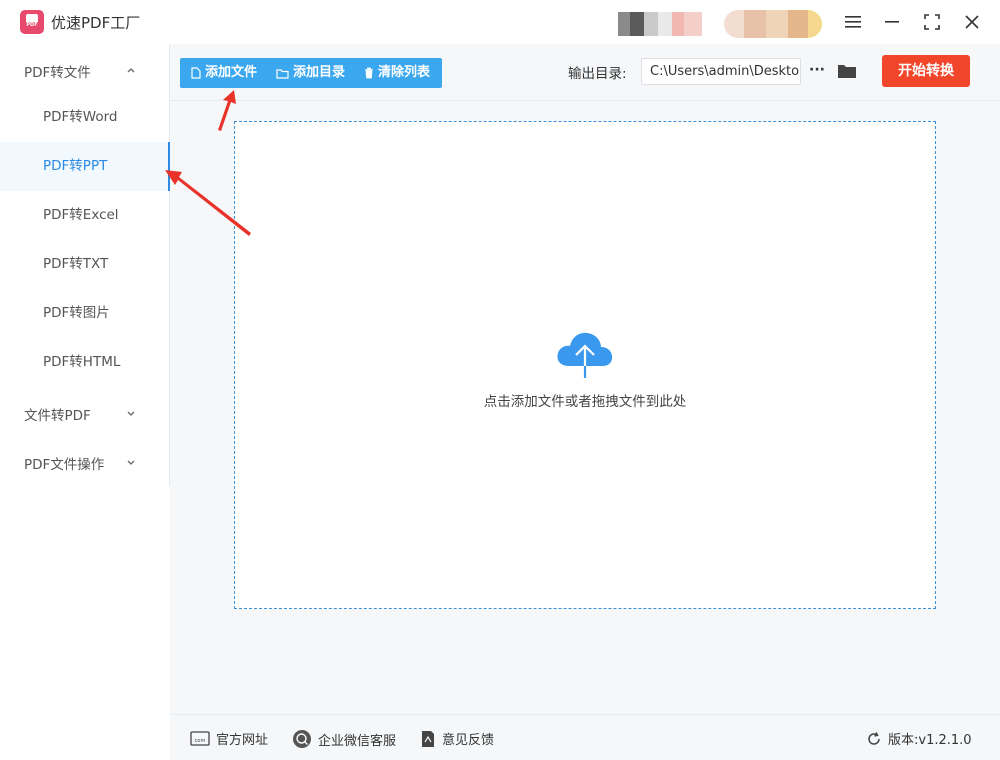 The image size is (1000, 760). I want to click on app-logo-icon: PDF, so click(32, 22).